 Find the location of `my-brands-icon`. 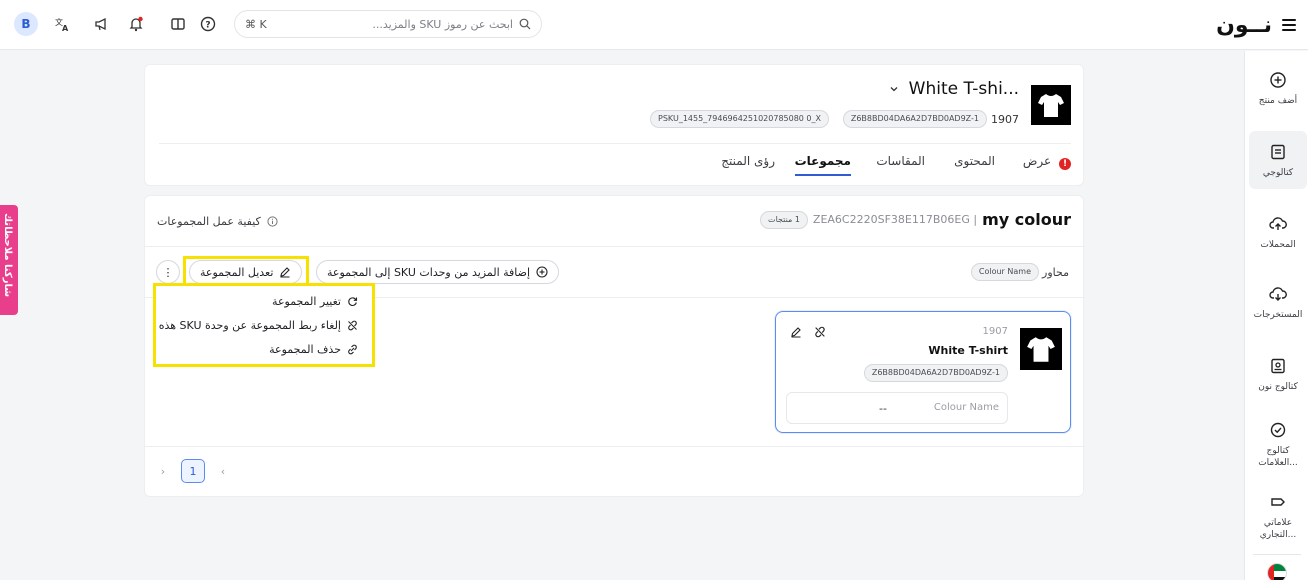

my-brands-icon is located at coordinates (1278, 502).